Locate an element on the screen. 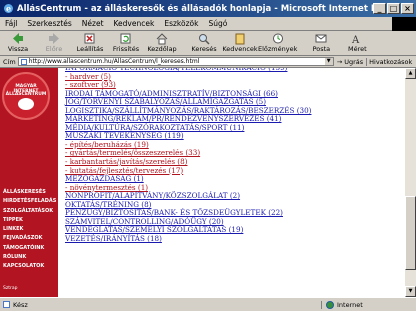 Image resolution: width=416 pixels, height=311 pixels. forward-button: Előre is located at coordinates (54, 42).